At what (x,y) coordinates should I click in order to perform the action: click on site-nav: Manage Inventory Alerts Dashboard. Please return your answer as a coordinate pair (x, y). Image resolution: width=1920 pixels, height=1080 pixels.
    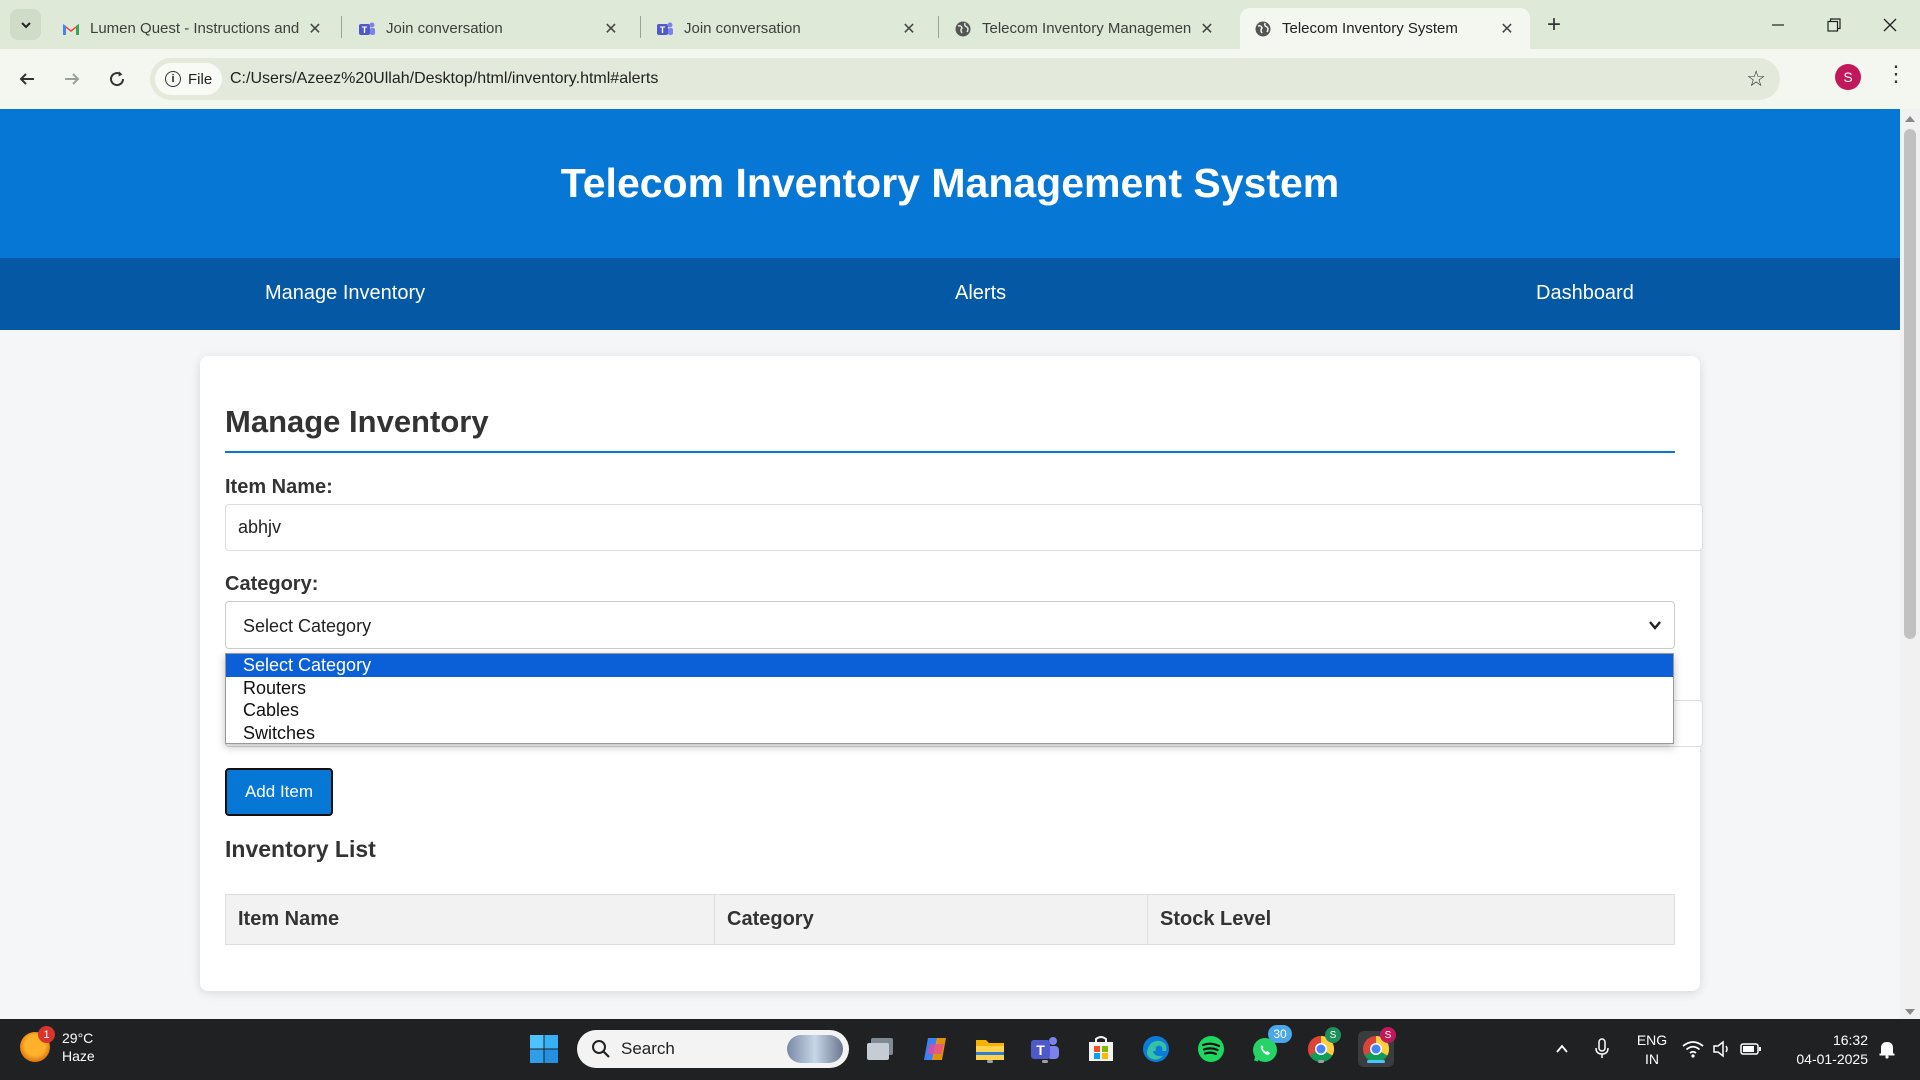
    Looking at the image, I should click on (950, 294).